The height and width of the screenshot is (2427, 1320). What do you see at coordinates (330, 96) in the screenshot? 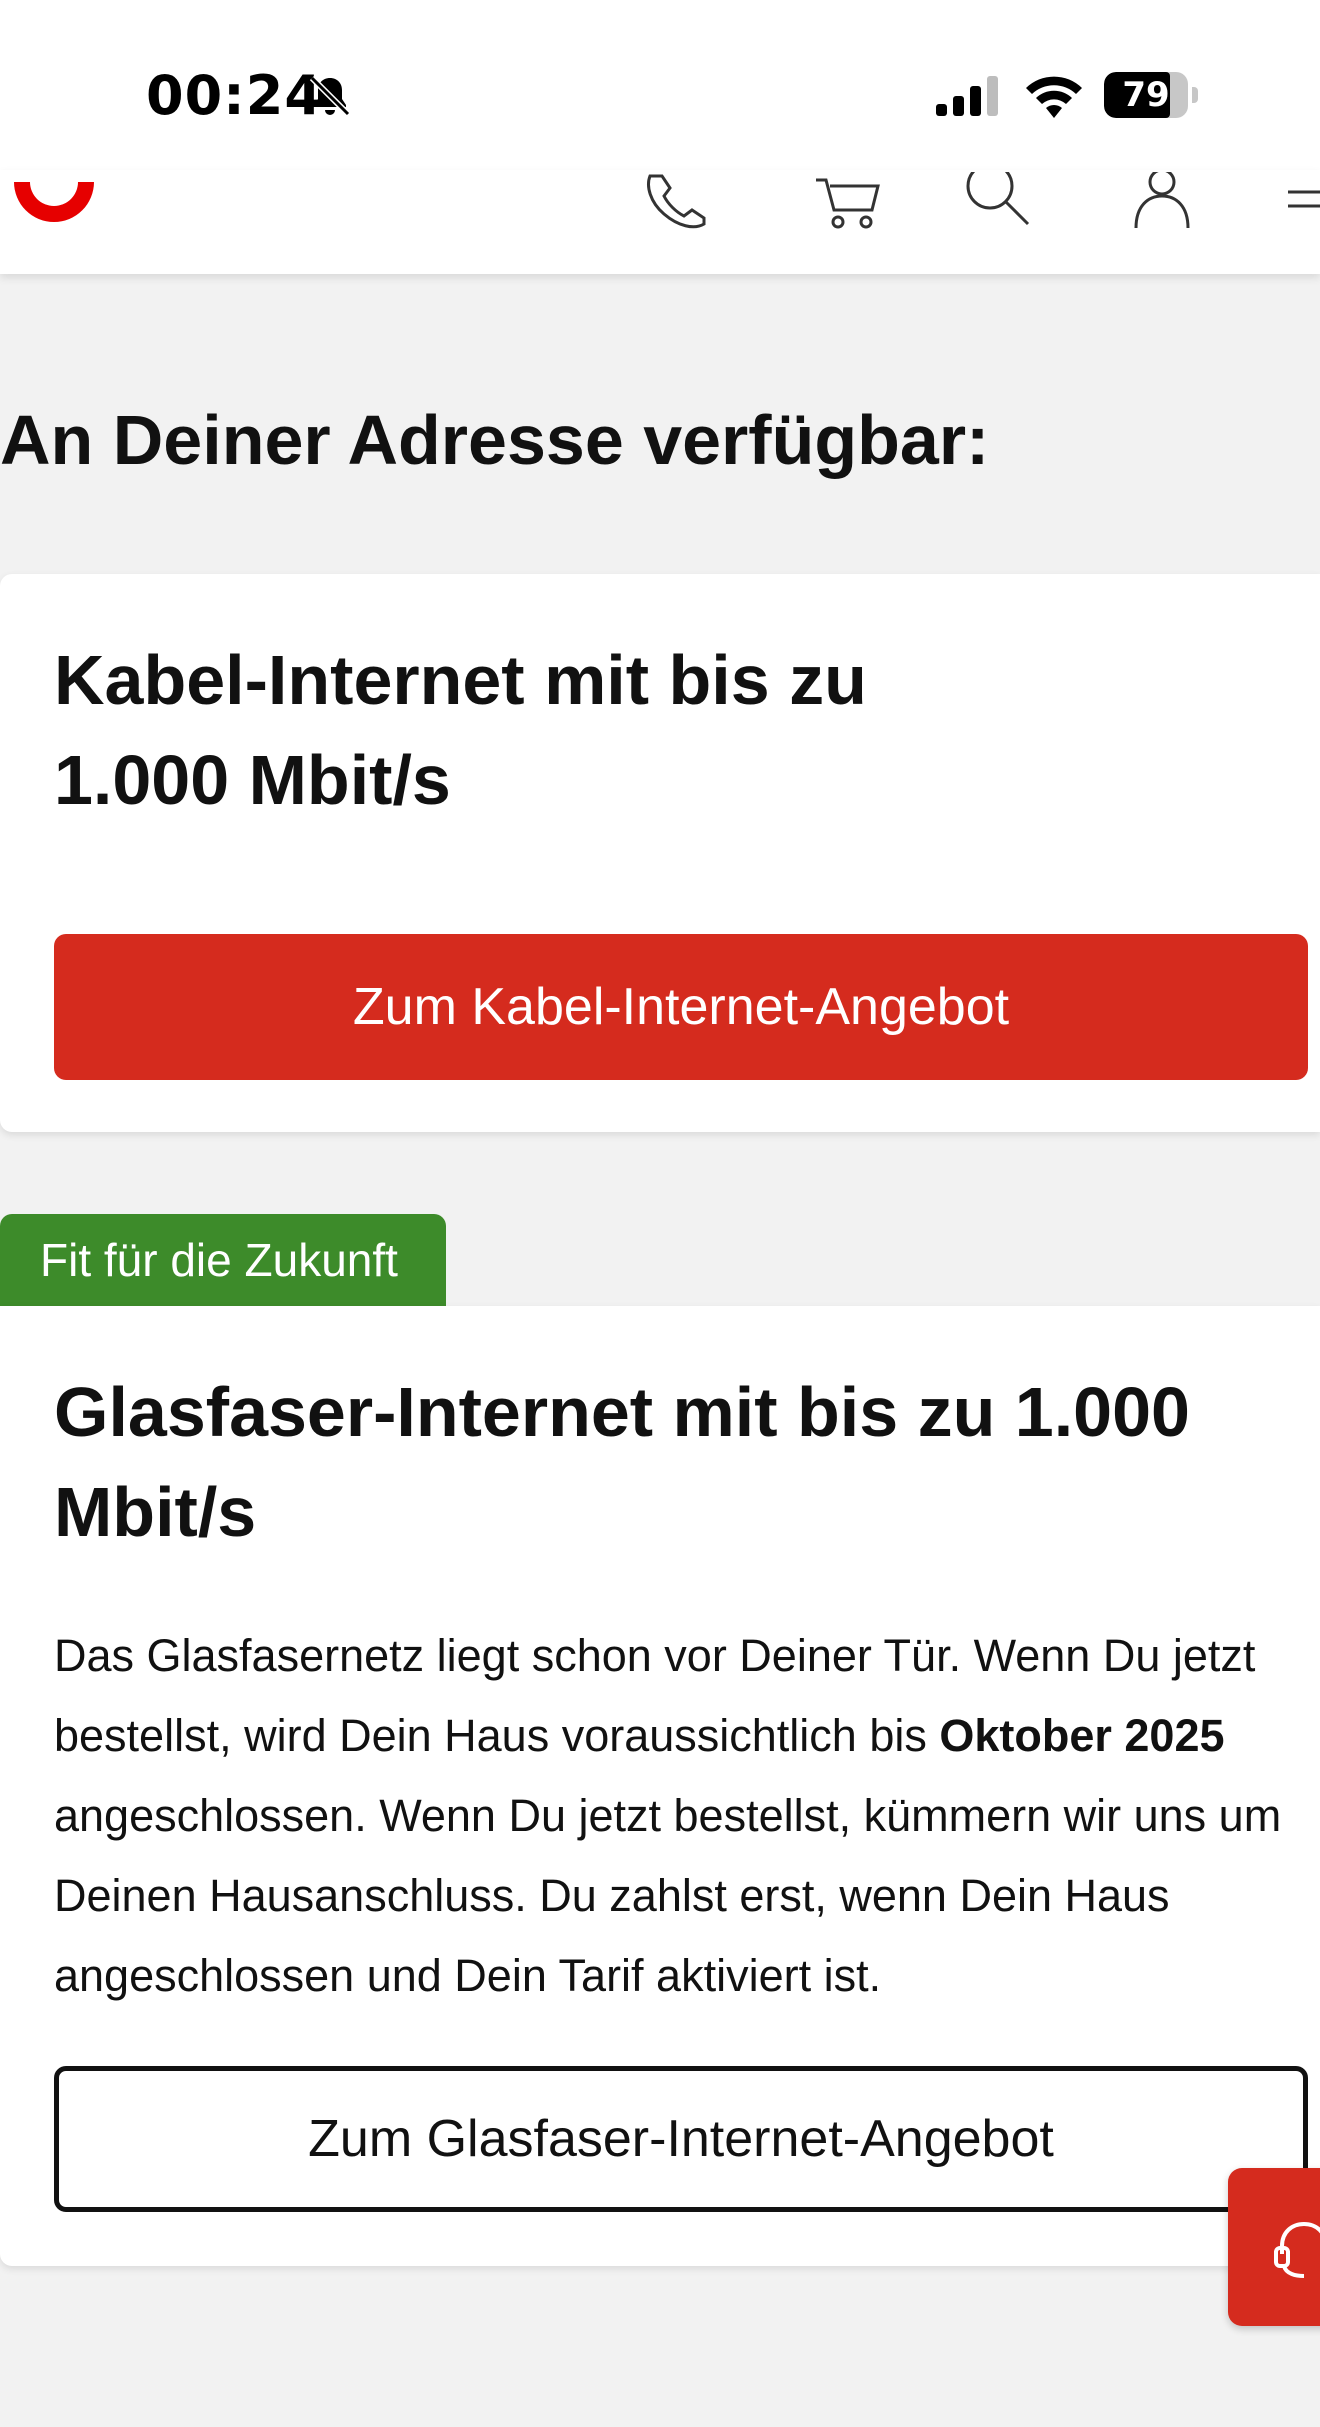
I see `bell-off-icon` at bounding box center [330, 96].